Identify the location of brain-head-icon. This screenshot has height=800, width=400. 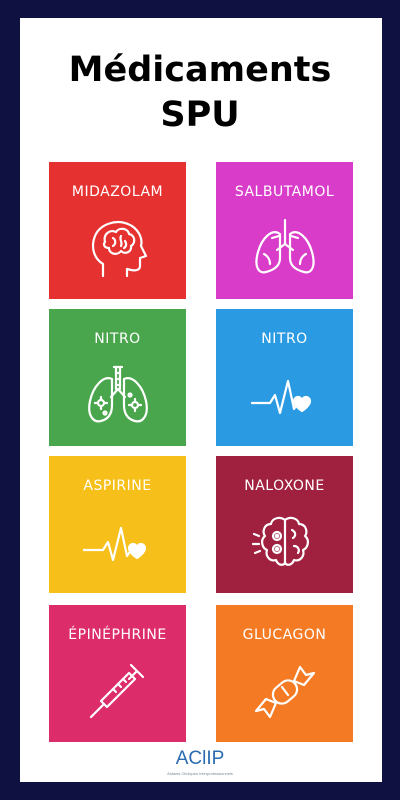
(120, 249).